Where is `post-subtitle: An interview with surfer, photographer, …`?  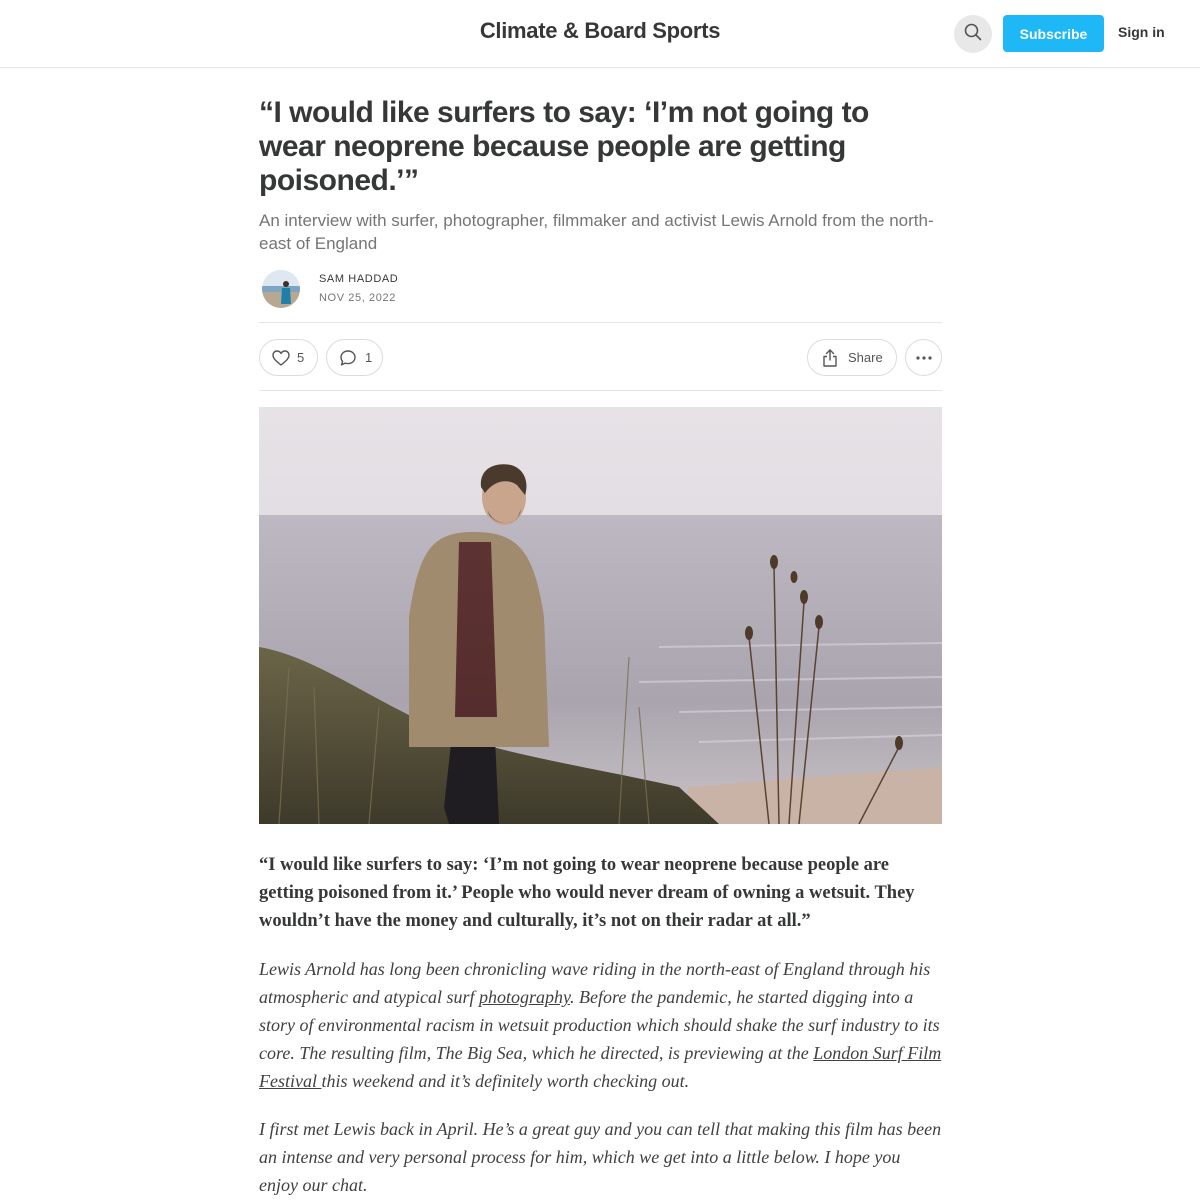
post-subtitle: An interview with surfer, photographer, … is located at coordinates (596, 232).